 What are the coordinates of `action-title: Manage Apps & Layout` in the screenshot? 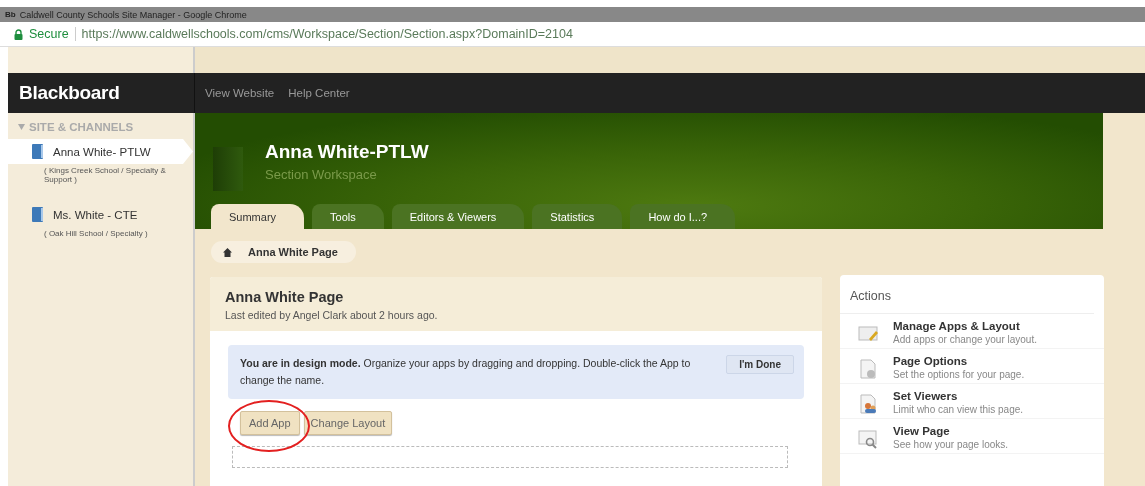 It's located at (957, 326).